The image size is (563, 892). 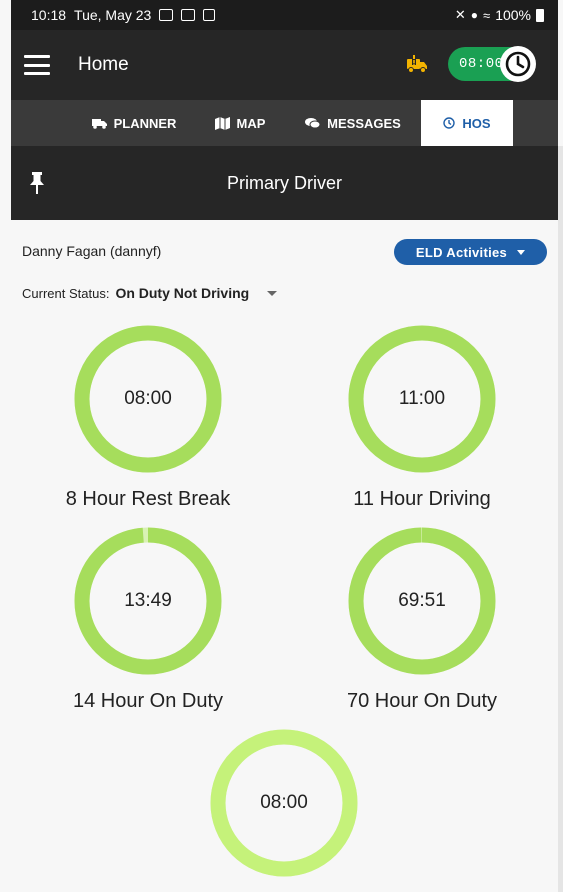 I want to click on eld-activities-button: ELD Activities, so click(x=470, y=252).